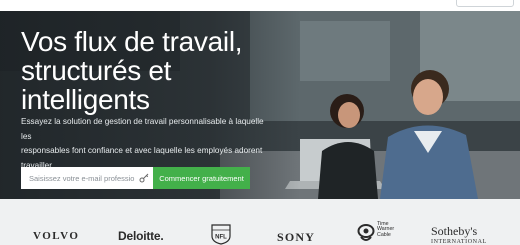  Describe the element at coordinates (221, 238) in the screenshot. I see `nfl-logo-text: NFL` at that location.